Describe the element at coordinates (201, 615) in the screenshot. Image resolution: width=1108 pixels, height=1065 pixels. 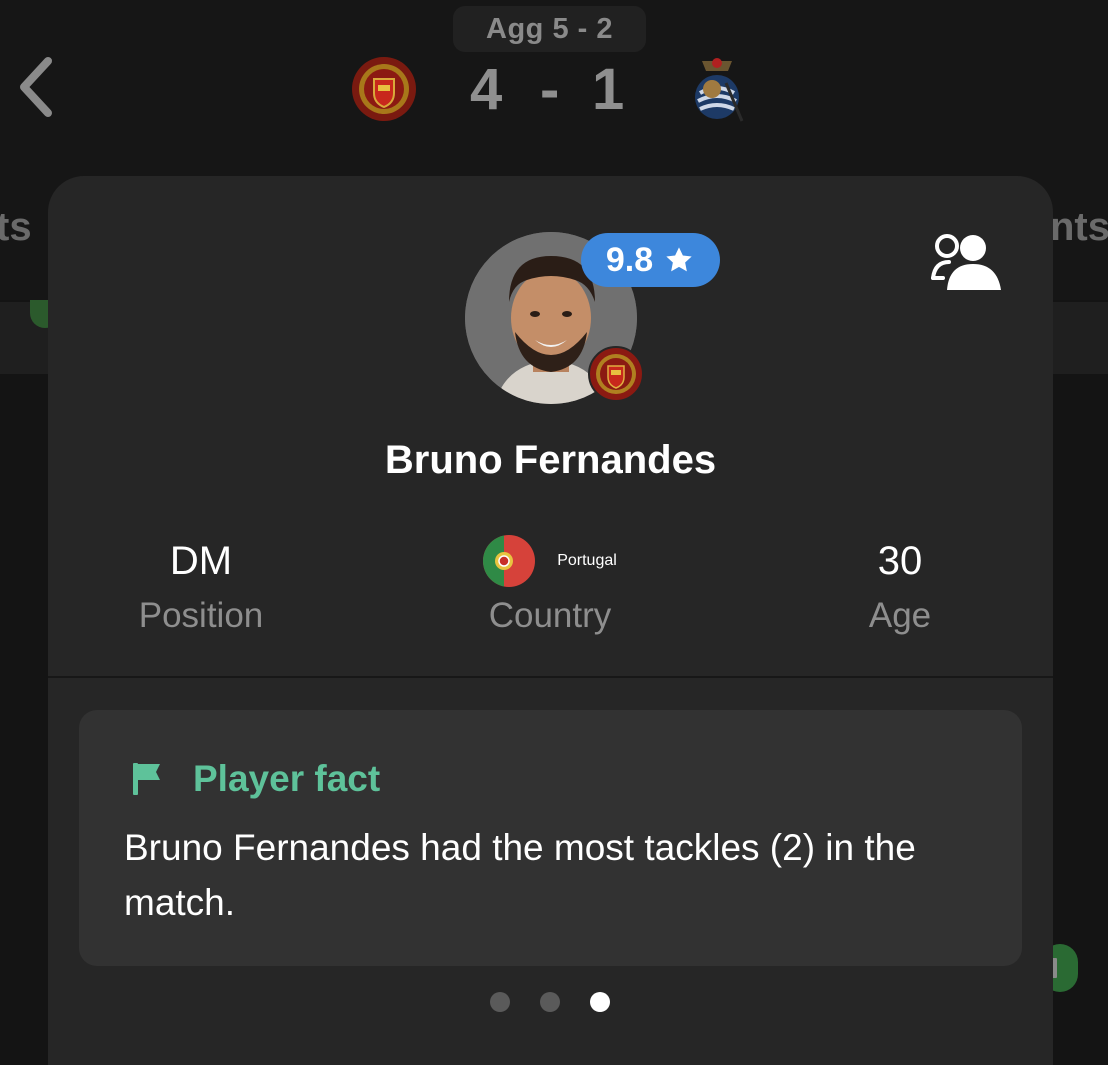
I see `position-label: Position` at that location.